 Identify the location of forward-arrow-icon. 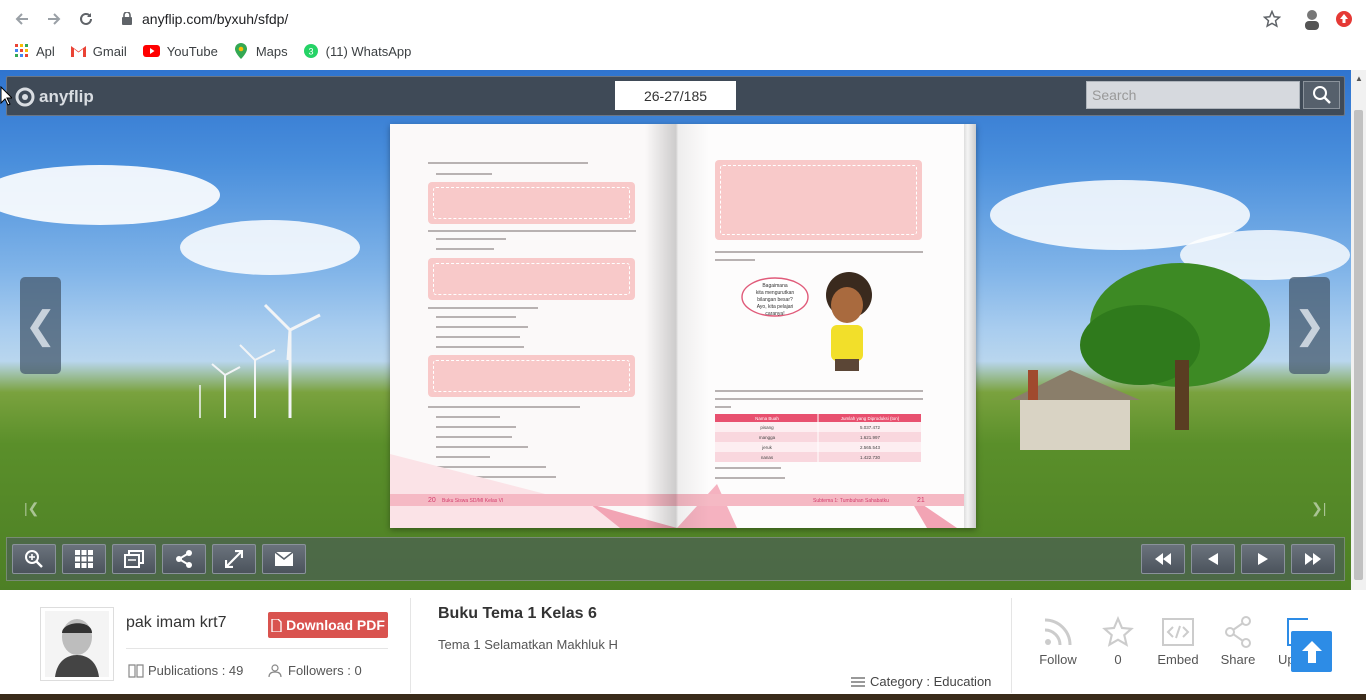
(54, 19).